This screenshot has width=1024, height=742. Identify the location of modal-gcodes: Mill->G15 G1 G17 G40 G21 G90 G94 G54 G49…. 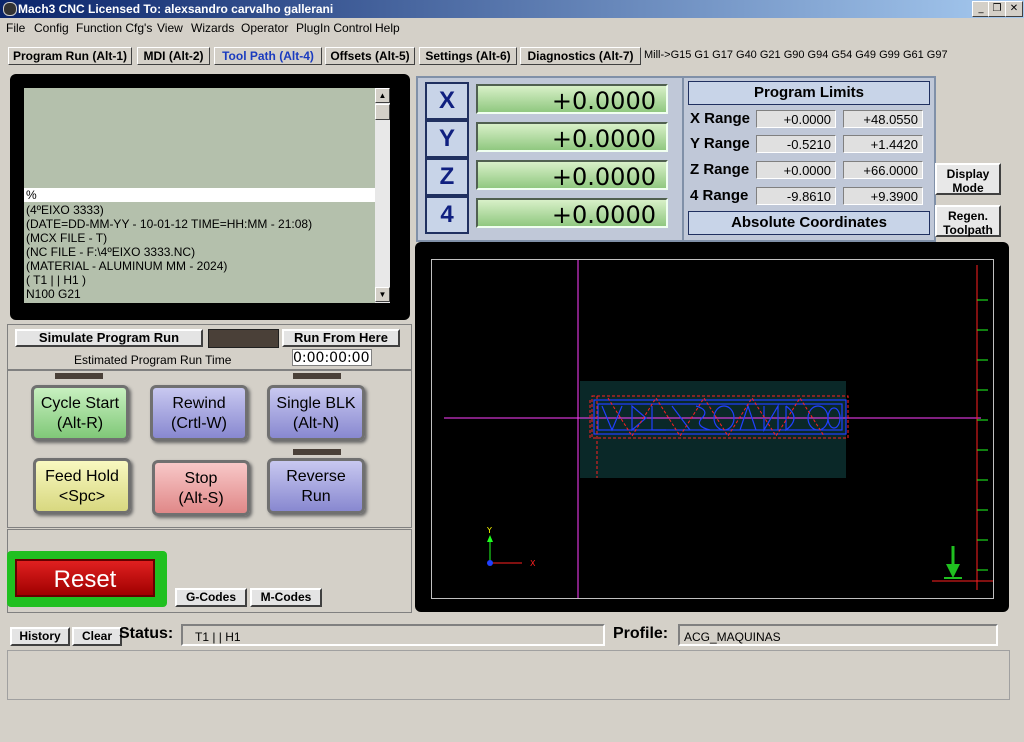
(796, 55).